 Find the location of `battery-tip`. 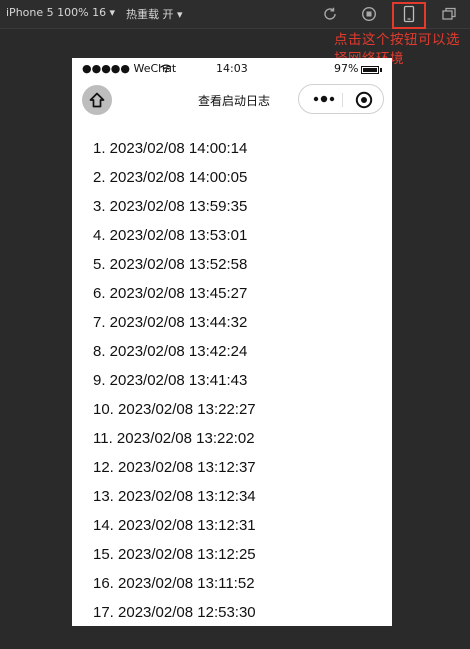

battery-tip is located at coordinates (381, 70).